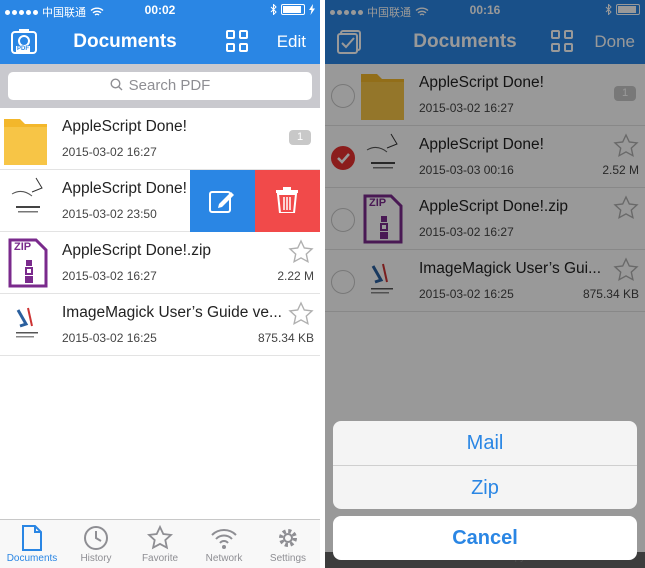 The height and width of the screenshot is (568, 645). What do you see at coordinates (116, 84) in the screenshot?
I see `search-icon` at bounding box center [116, 84].